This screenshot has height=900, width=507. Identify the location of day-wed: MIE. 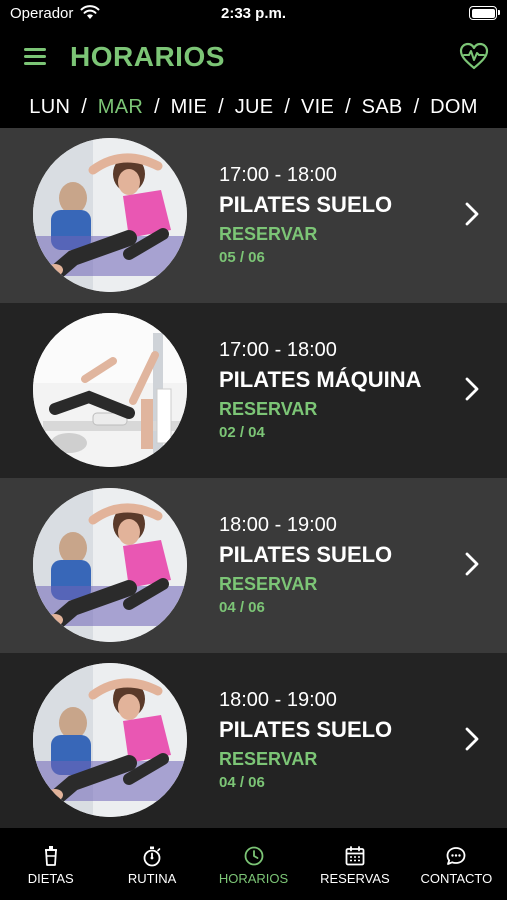
(189, 107).